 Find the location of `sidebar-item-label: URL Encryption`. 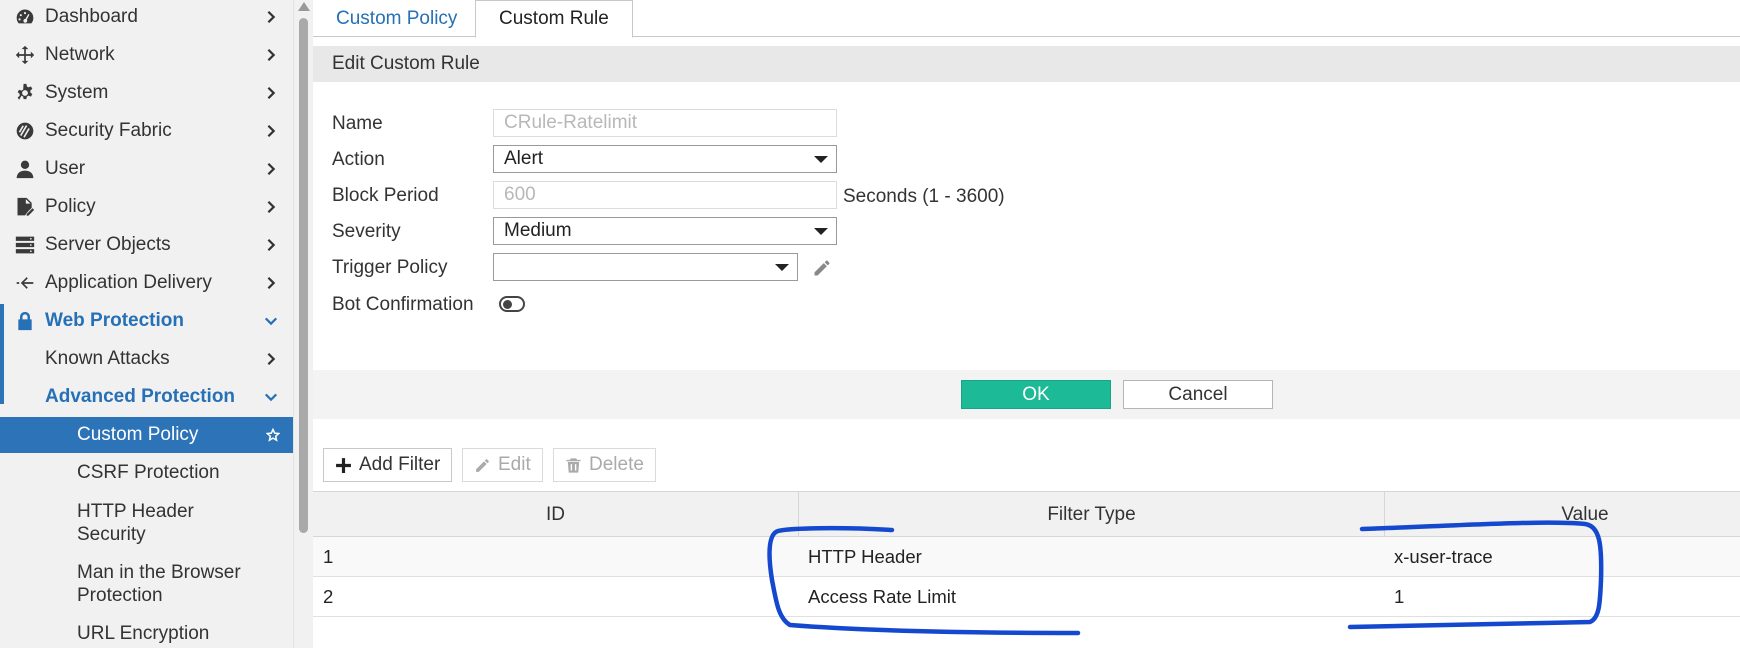

sidebar-item-label: URL Encryption is located at coordinates (143, 633).